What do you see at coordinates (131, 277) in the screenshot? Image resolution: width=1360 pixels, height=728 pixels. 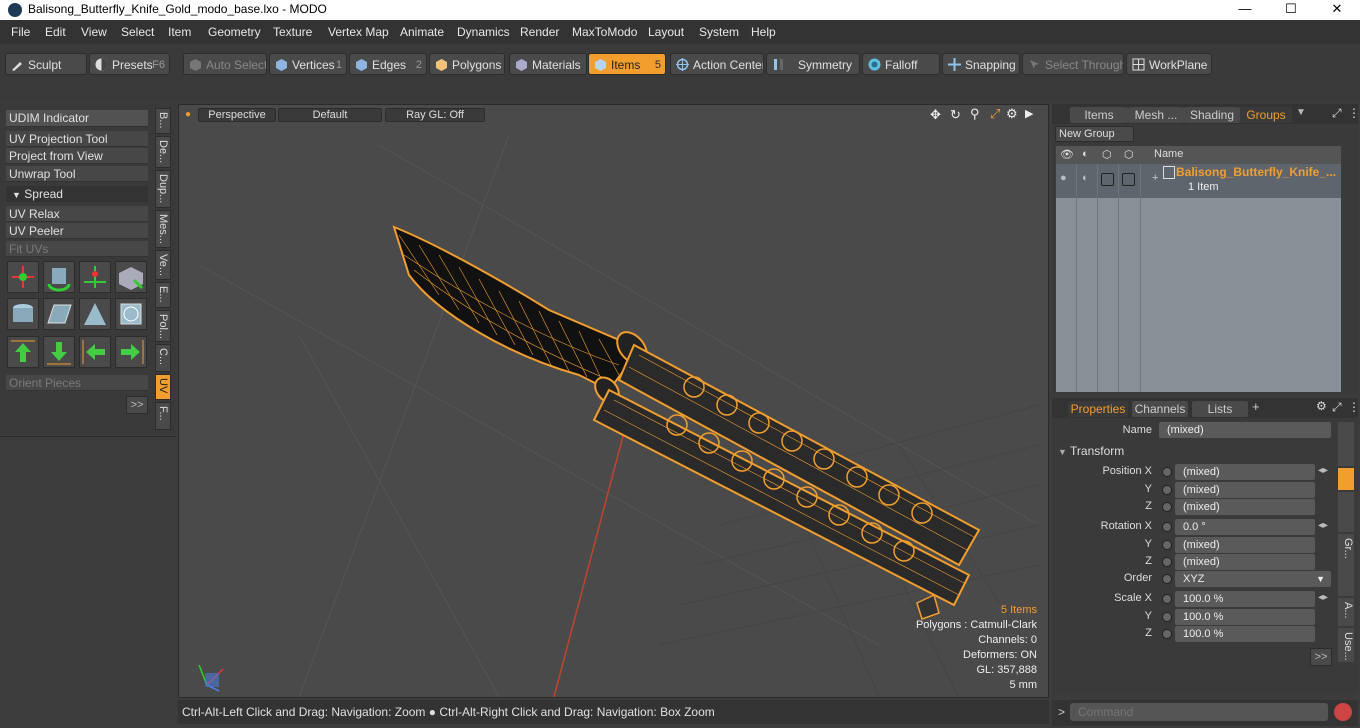 I see `uv-box-icon` at bounding box center [131, 277].